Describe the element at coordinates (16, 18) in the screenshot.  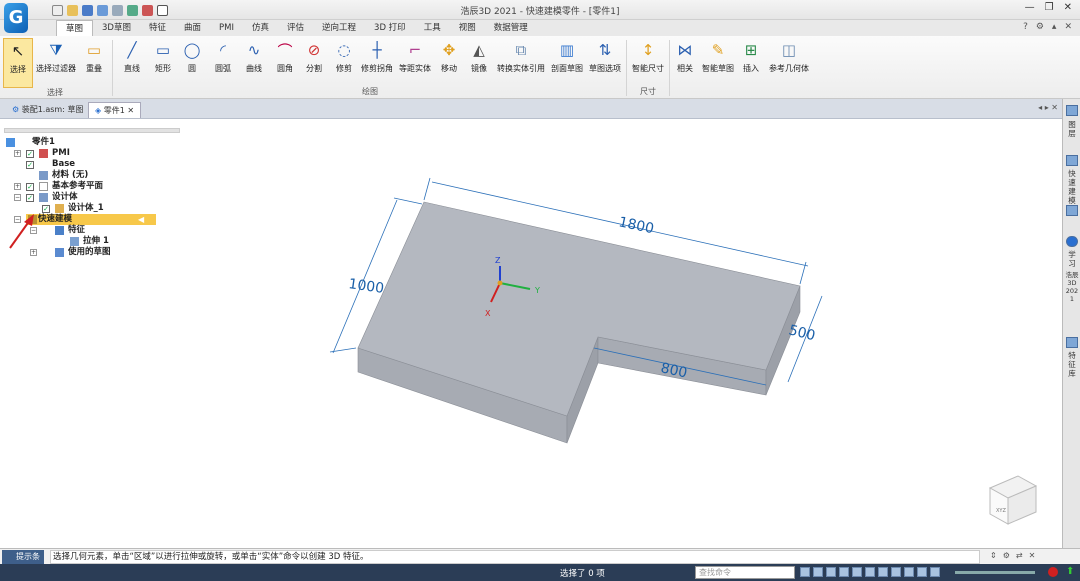
I see `app-logo: G` at that location.